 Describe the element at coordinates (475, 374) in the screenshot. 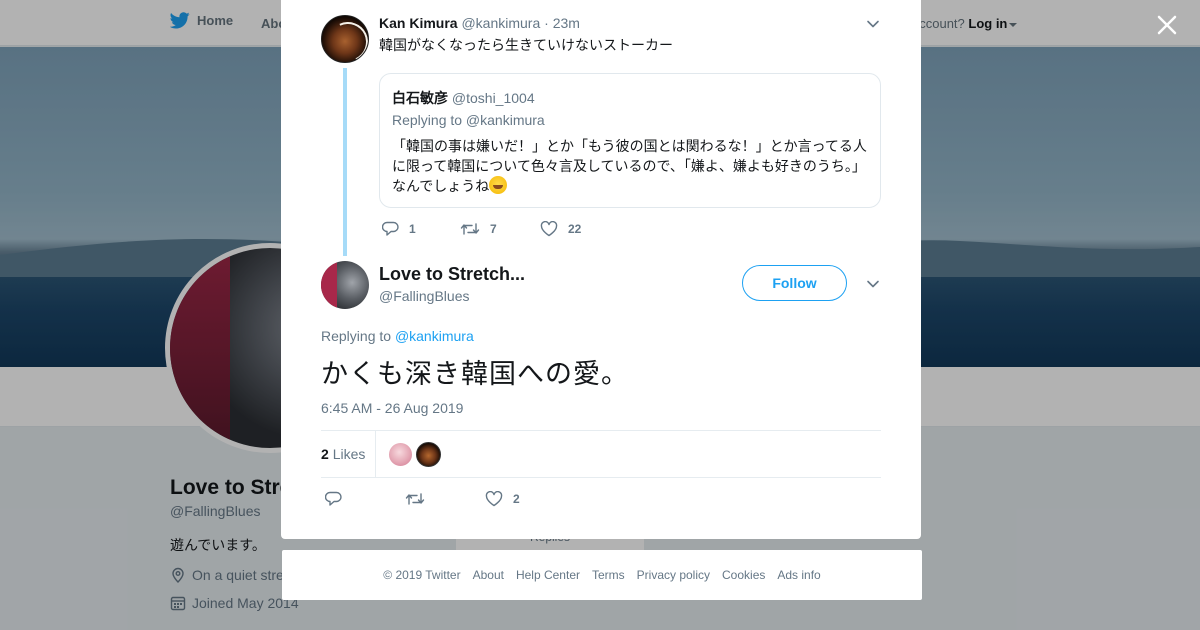

I see `reply-tweet-text: かくも深き韓国への愛。` at that location.